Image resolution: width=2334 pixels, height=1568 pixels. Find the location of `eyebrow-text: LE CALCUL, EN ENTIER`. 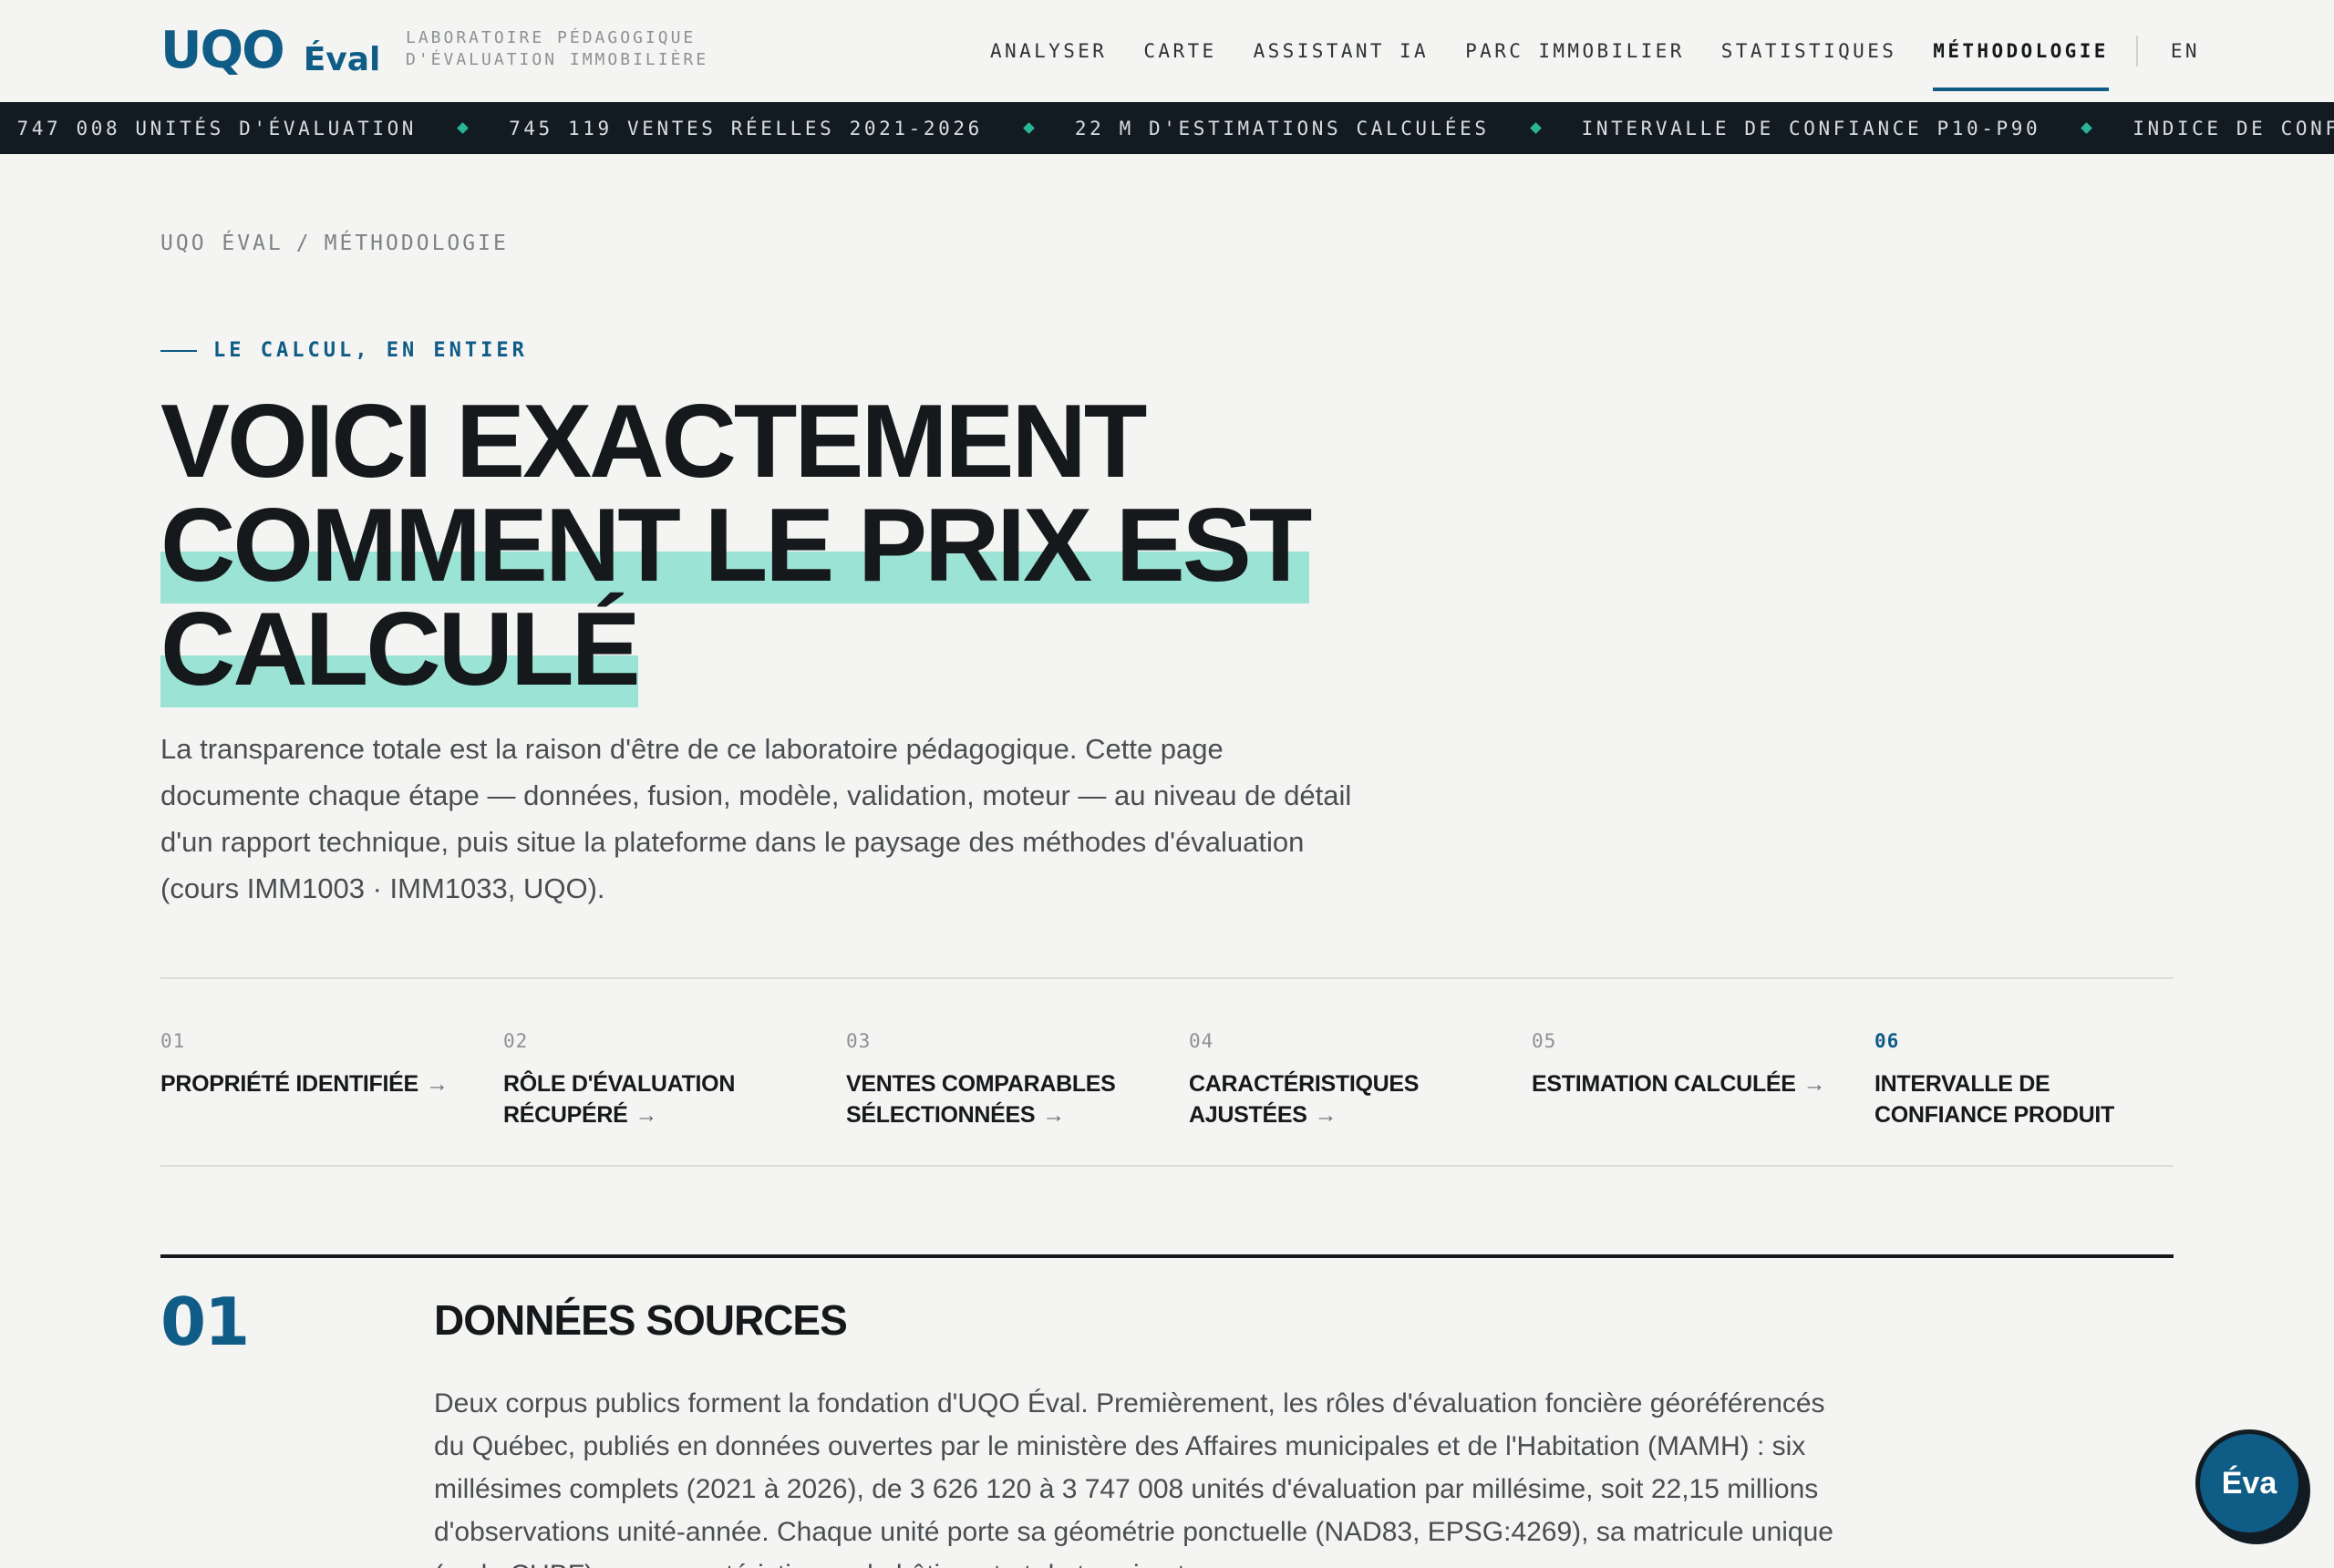

eyebrow-text: LE CALCUL, EN ENTIER is located at coordinates (370, 350).